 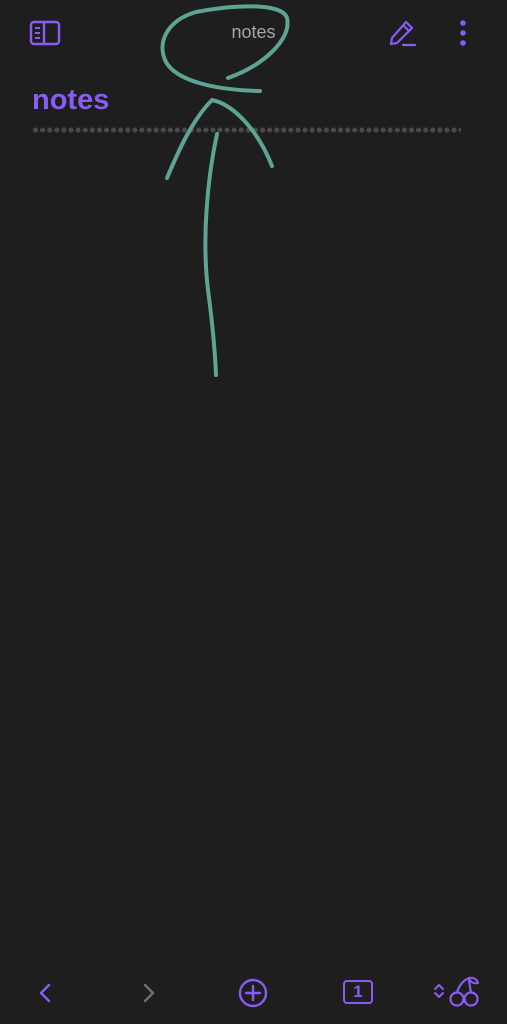 What do you see at coordinates (253, 32) in the screenshot?
I see `page-title: notes` at bounding box center [253, 32].